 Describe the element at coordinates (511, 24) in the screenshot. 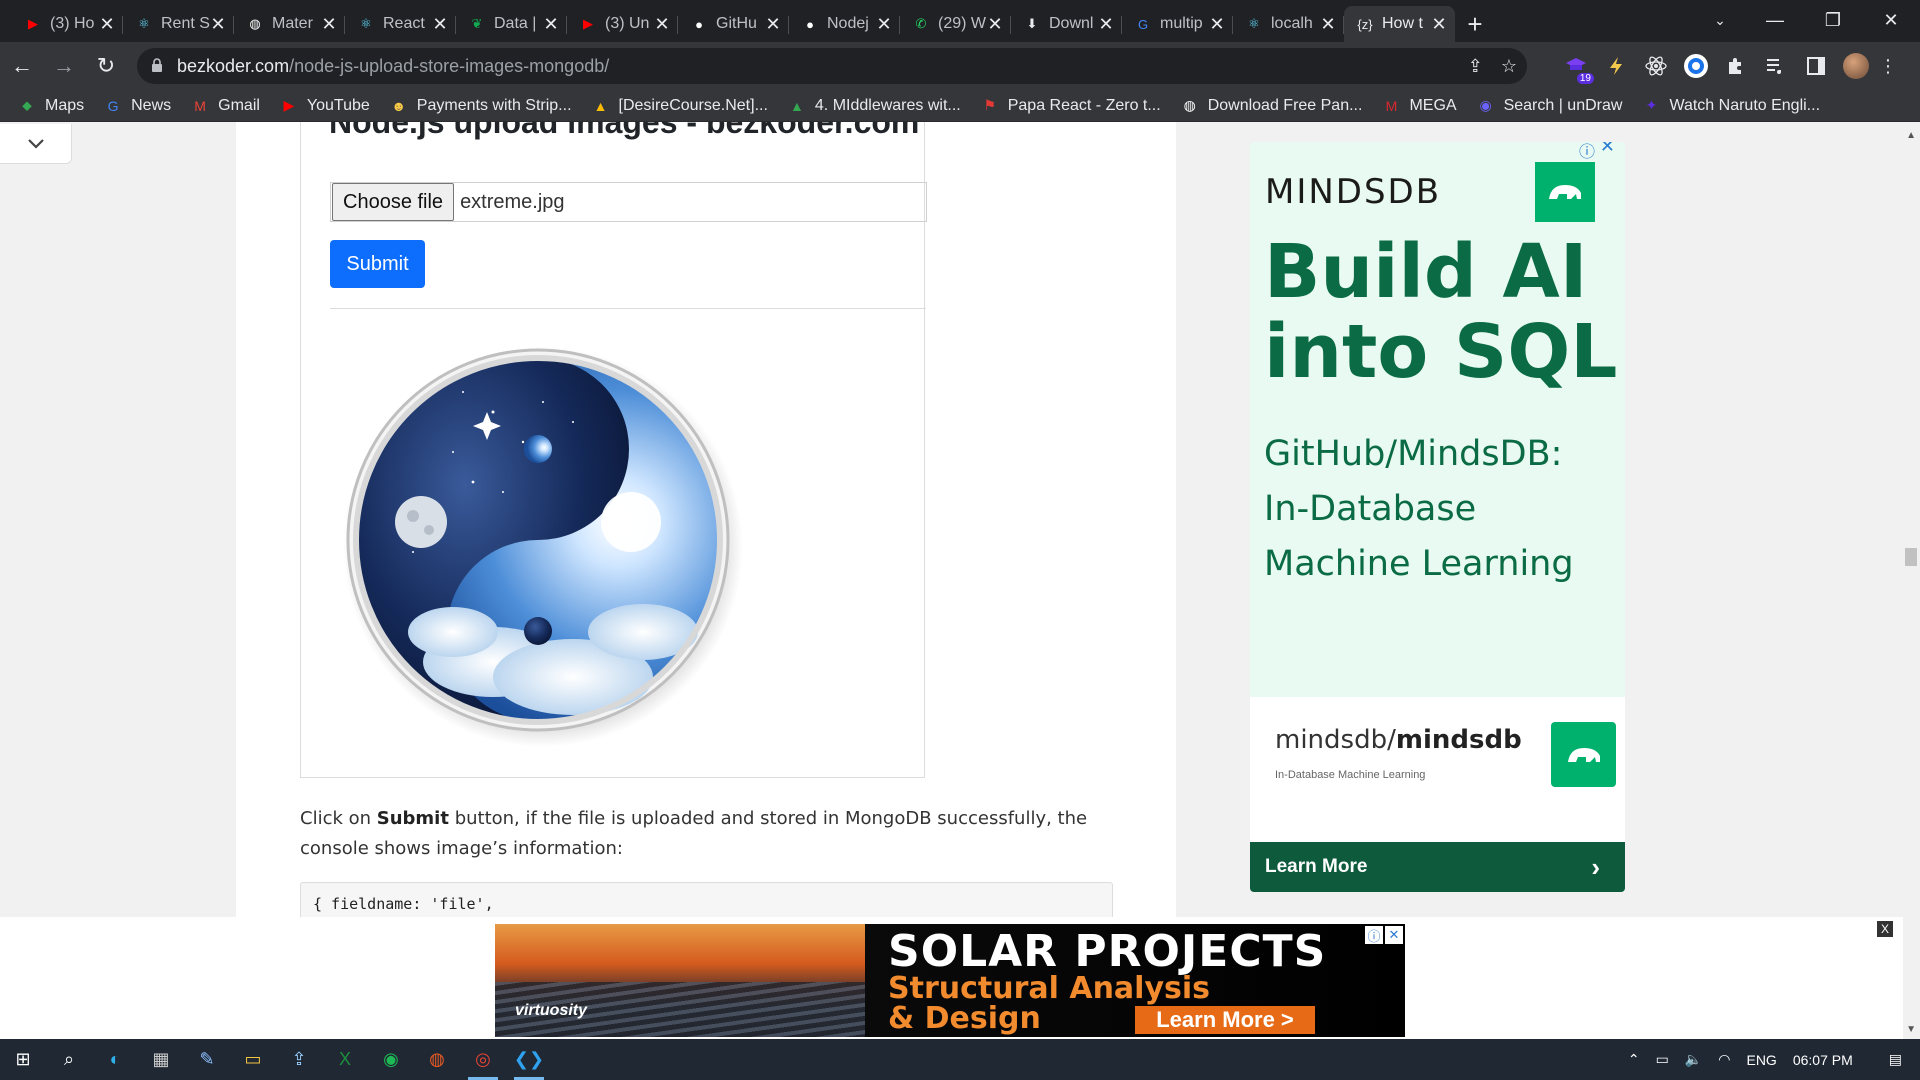

I see `browser-tab: ❦ Data | ✕` at that location.